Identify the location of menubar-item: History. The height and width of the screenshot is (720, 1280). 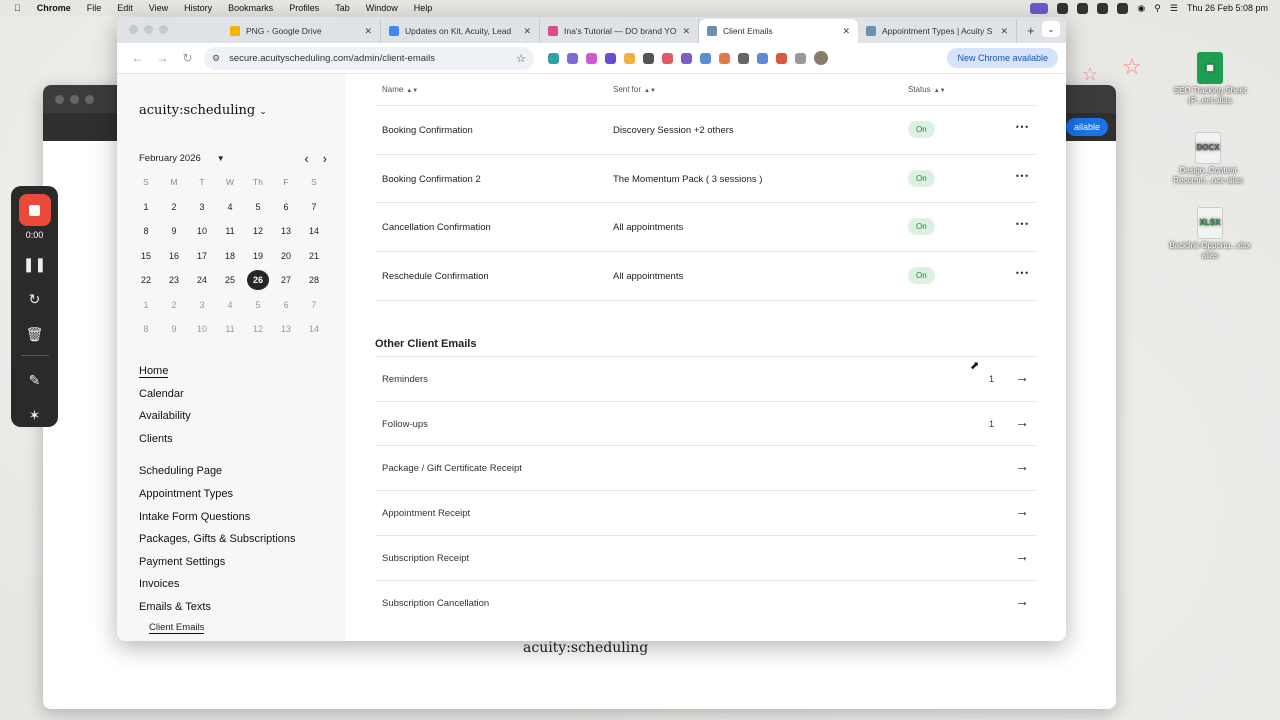
(198, 8).